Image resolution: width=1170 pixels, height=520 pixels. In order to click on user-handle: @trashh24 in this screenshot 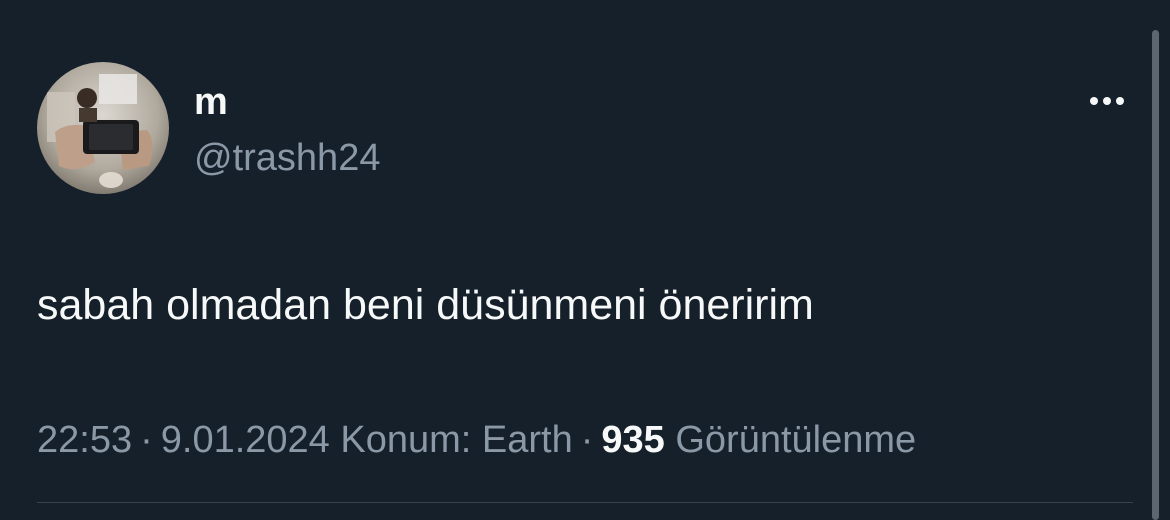, I will do `click(287, 158)`.